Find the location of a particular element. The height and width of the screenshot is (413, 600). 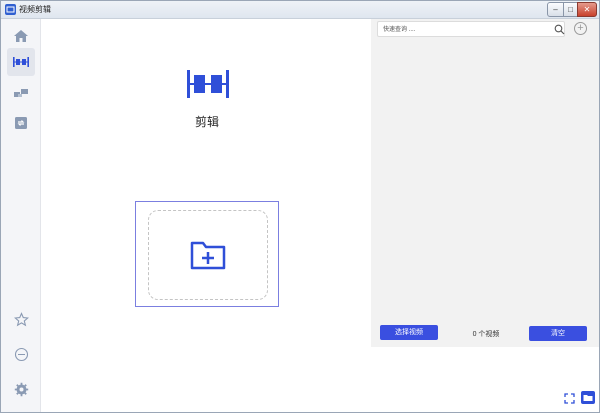

add-folder-icon is located at coordinates (208, 255).